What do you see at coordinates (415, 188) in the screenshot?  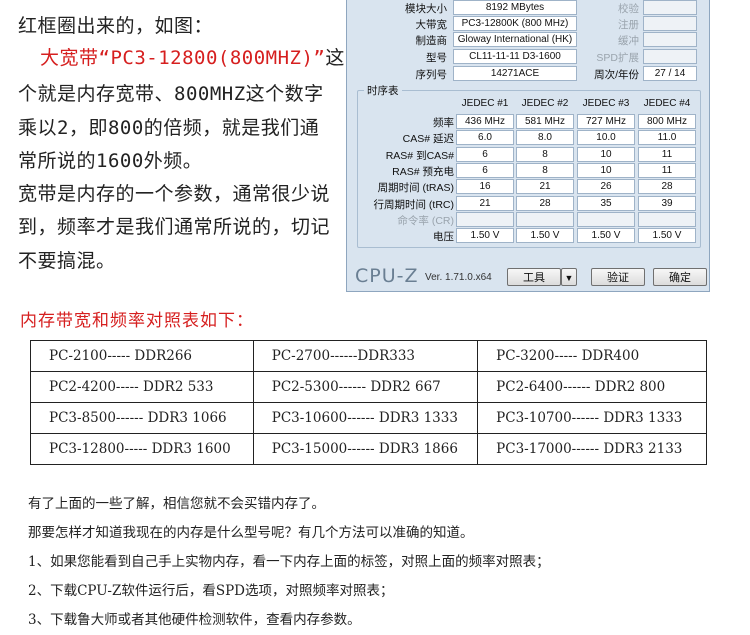 I see `timing-row-label: 周期时间 (tRAS)` at bounding box center [415, 188].